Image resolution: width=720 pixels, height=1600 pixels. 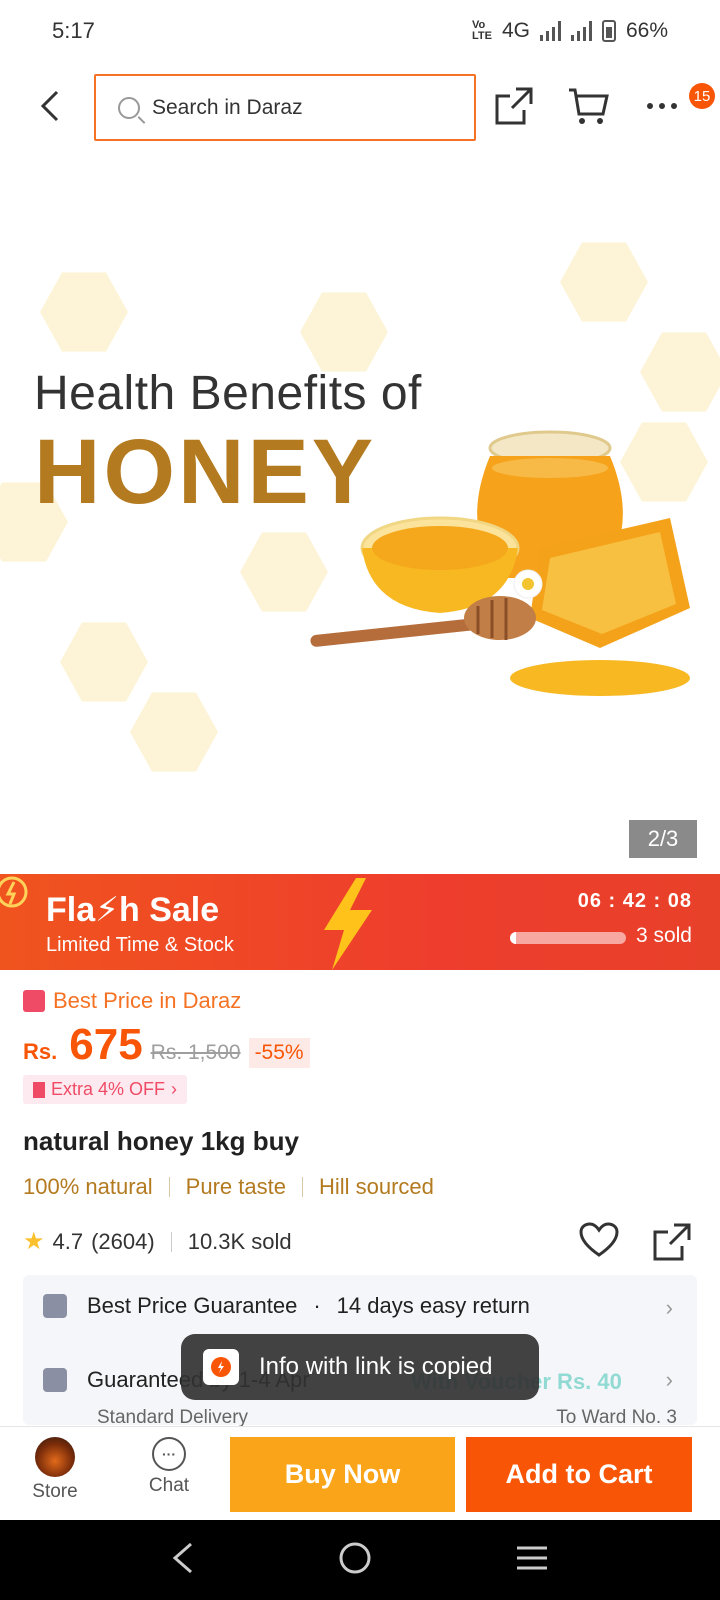 What do you see at coordinates (513, 938) in the screenshot?
I see `sold-progress-fill` at bounding box center [513, 938].